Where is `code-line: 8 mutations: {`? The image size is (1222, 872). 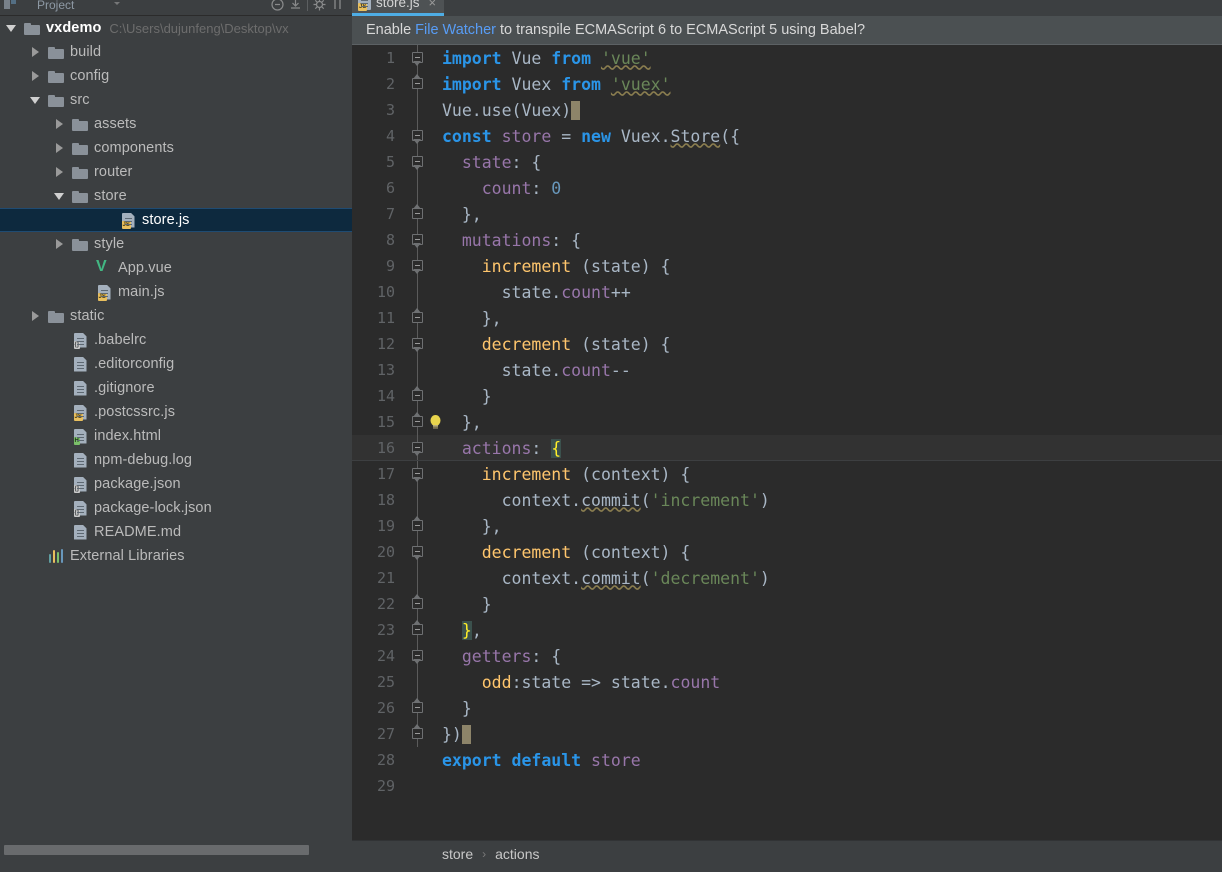
code-line: 8 mutations: { is located at coordinates (787, 240).